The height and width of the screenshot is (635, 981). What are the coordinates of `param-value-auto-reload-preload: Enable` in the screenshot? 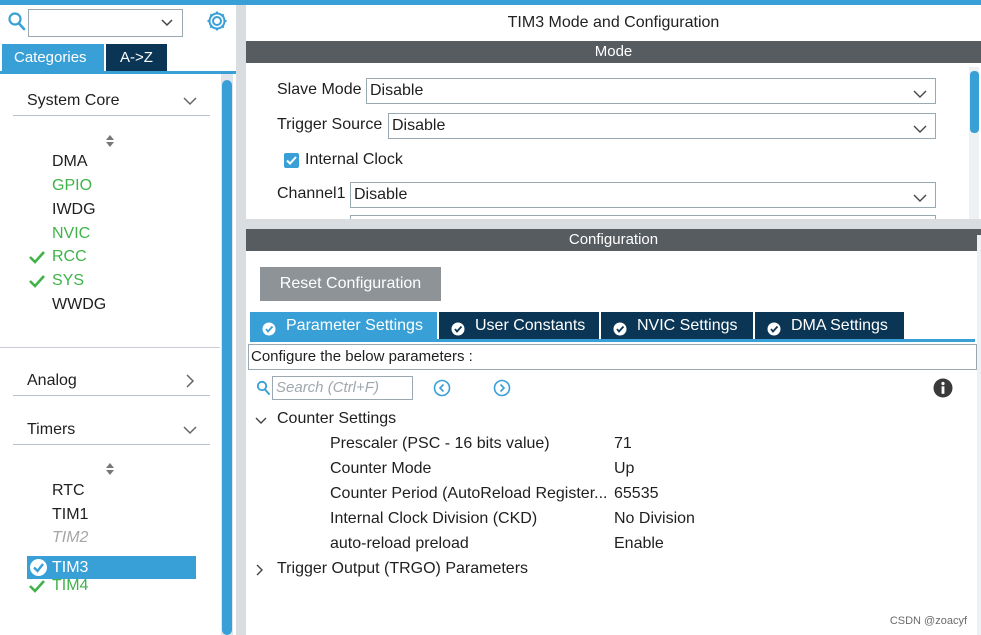 It's located at (639, 544).